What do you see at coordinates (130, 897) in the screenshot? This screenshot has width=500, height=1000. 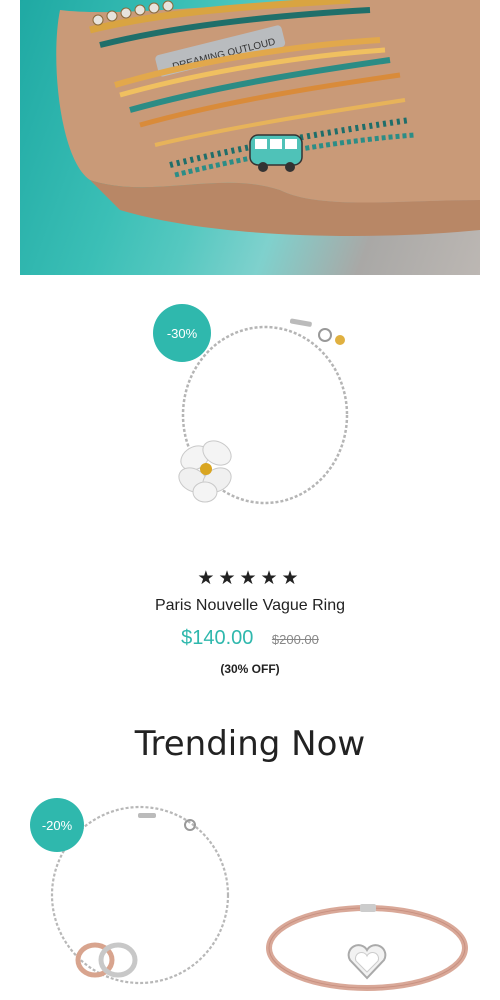 I see `trending-item-1: -20%` at bounding box center [130, 897].